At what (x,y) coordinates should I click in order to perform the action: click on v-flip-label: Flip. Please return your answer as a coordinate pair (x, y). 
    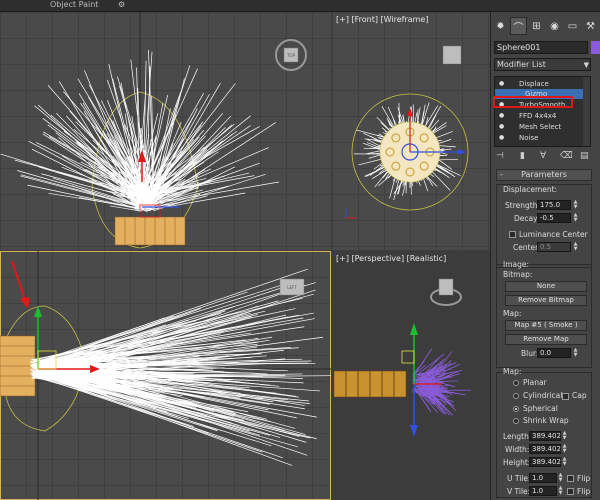
    Looking at the image, I should click on (584, 491).